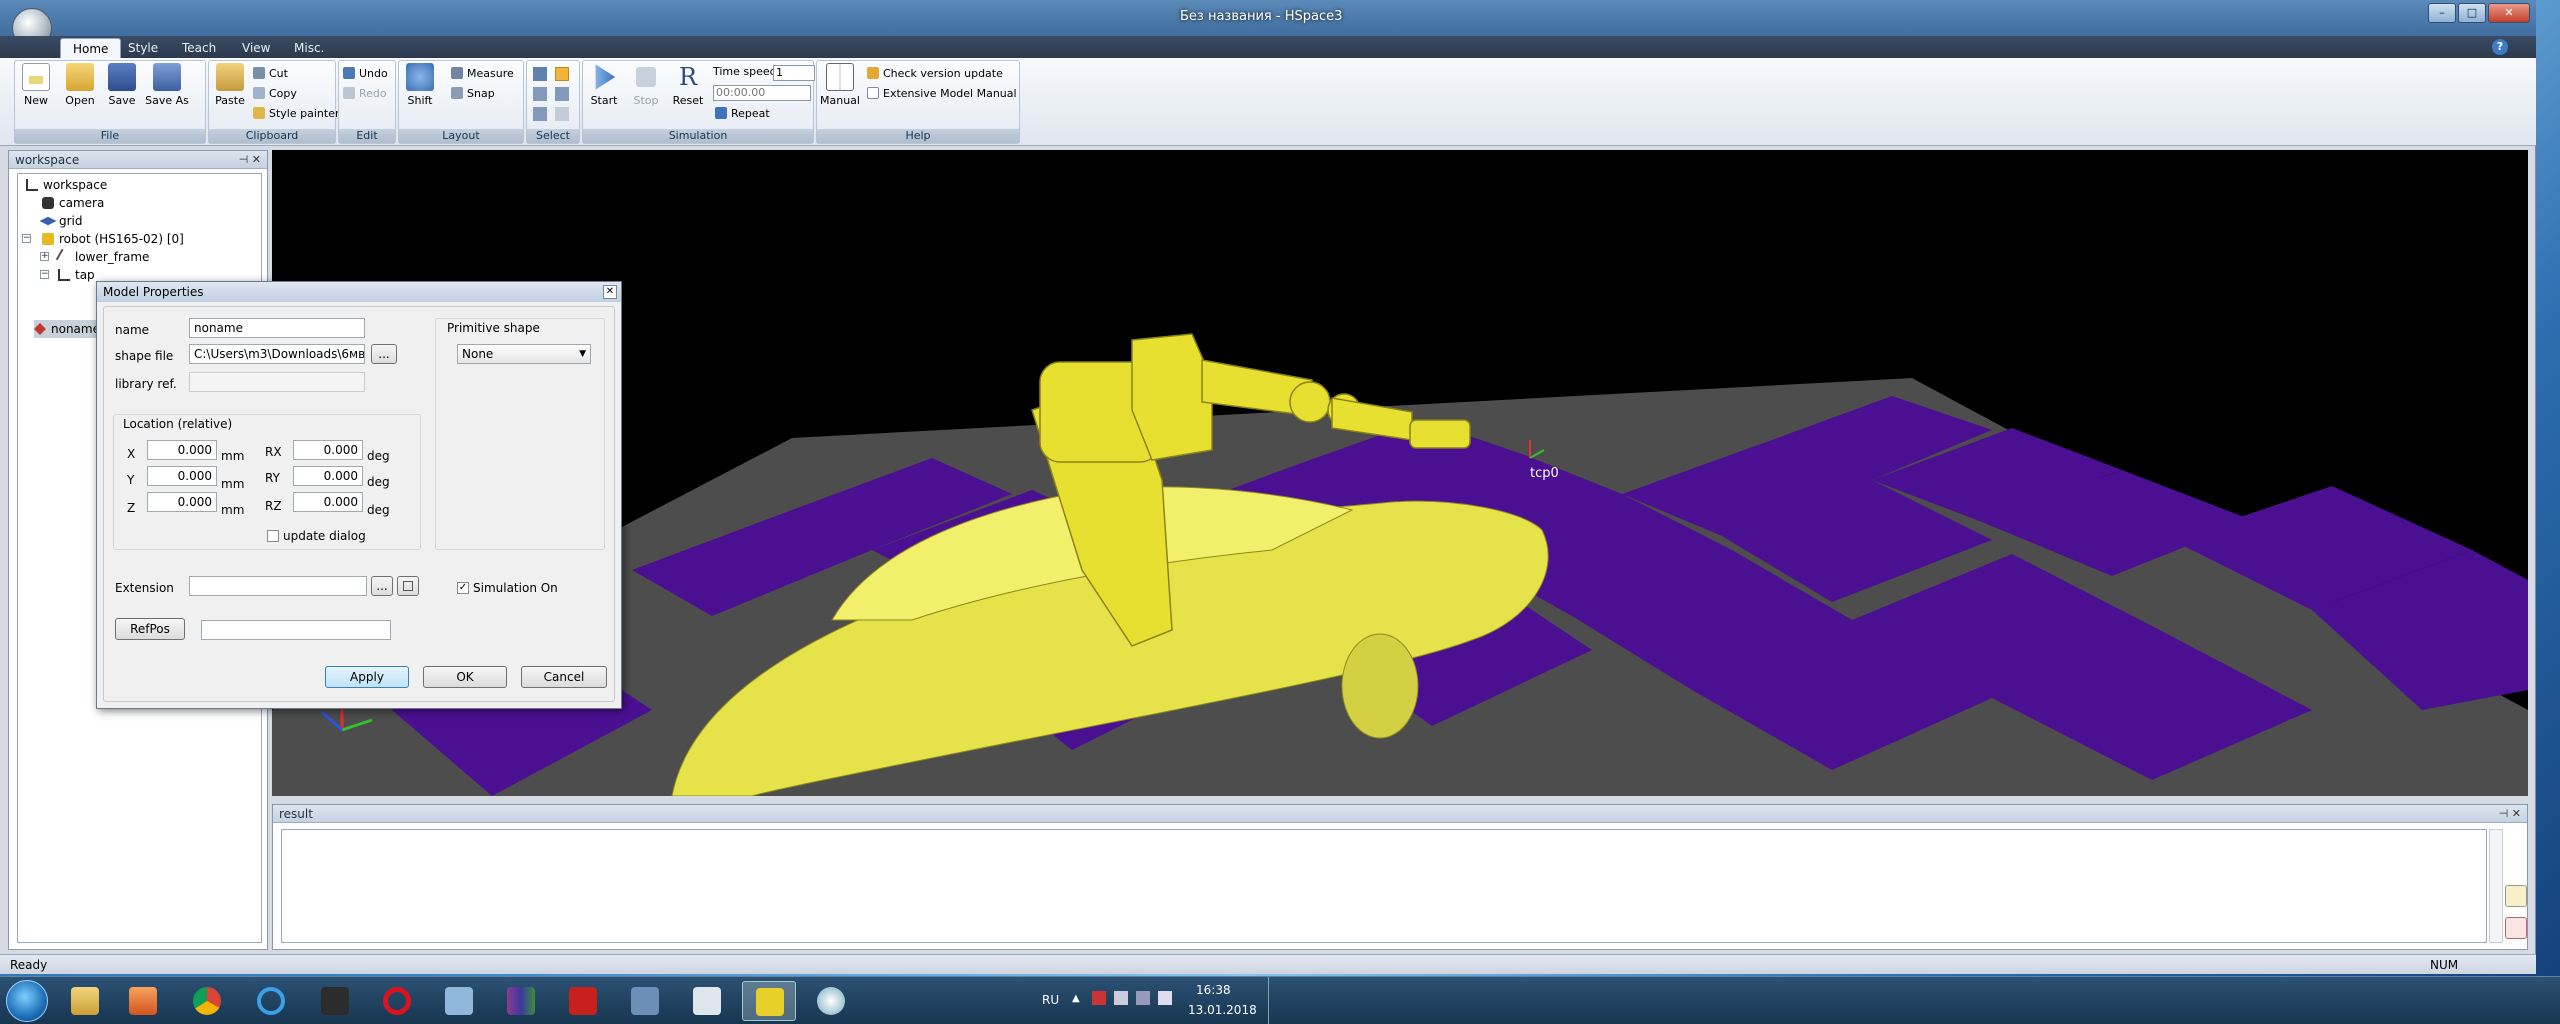 The image size is (2560, 1024). Describe the element at coordinates (150, 629) in the screenshot. I see `refpos-button: RefPos` at that location.